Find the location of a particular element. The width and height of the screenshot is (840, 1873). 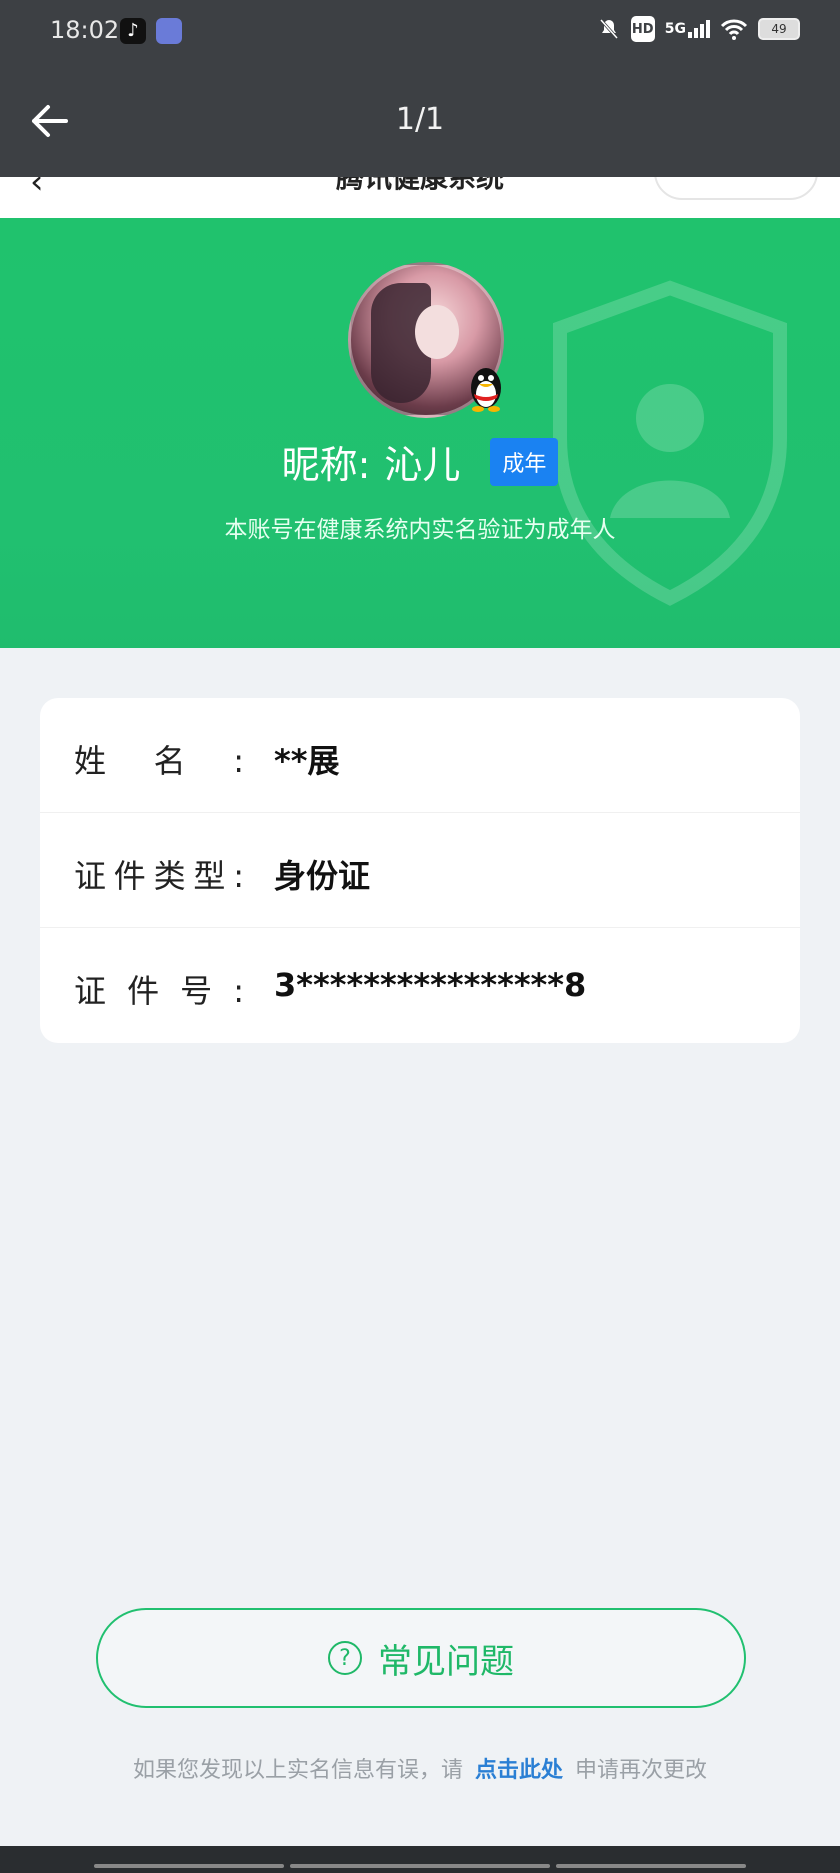

viewer-top-bar: 18:02 ♪ HD 5G 49 1/1 is located at coordinates (420, 88).